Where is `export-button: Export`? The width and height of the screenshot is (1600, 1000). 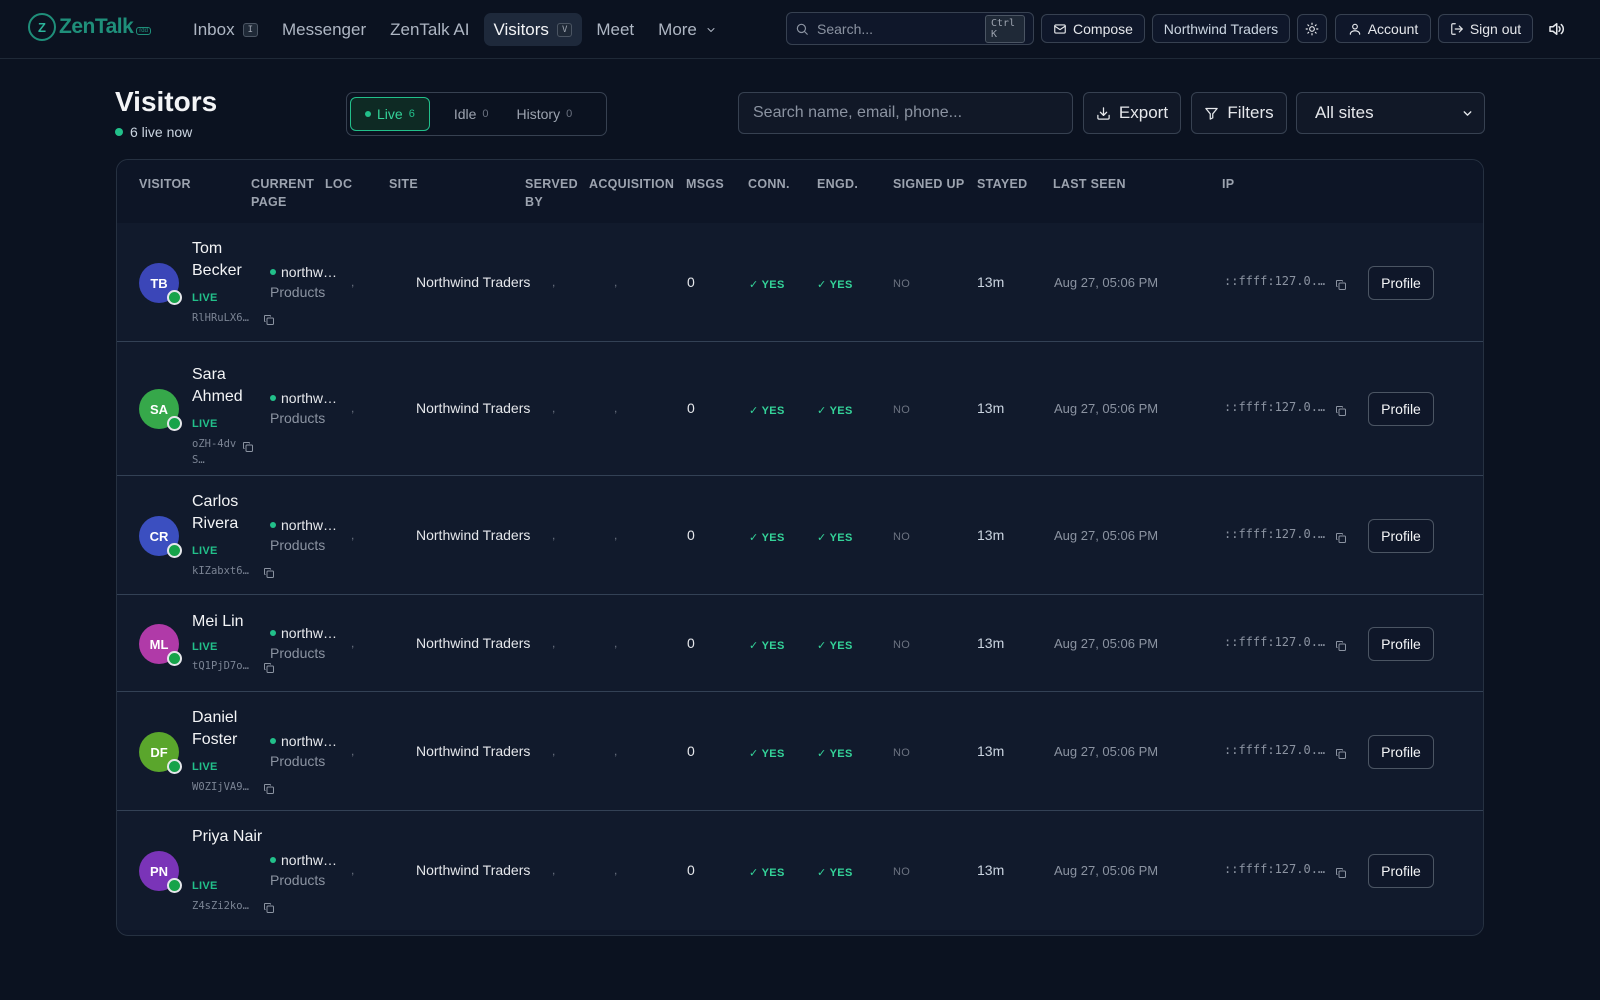 export-button: Export is located at coordinates (1132, 113).